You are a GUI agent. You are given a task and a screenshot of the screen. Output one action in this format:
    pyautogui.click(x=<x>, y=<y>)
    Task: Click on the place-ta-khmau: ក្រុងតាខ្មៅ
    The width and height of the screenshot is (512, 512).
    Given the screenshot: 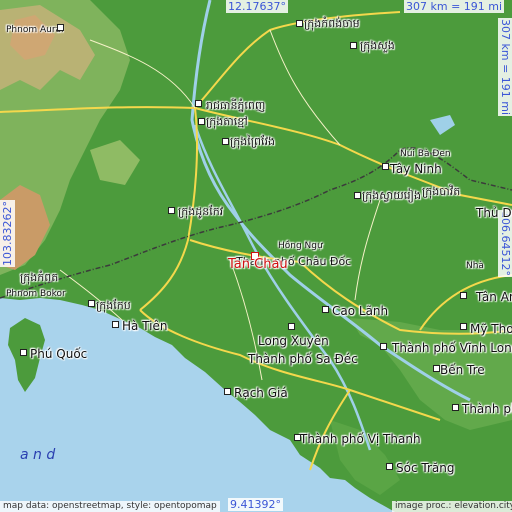 What is the action you would take?
    pyautogui.click(x=227, y=121)
    